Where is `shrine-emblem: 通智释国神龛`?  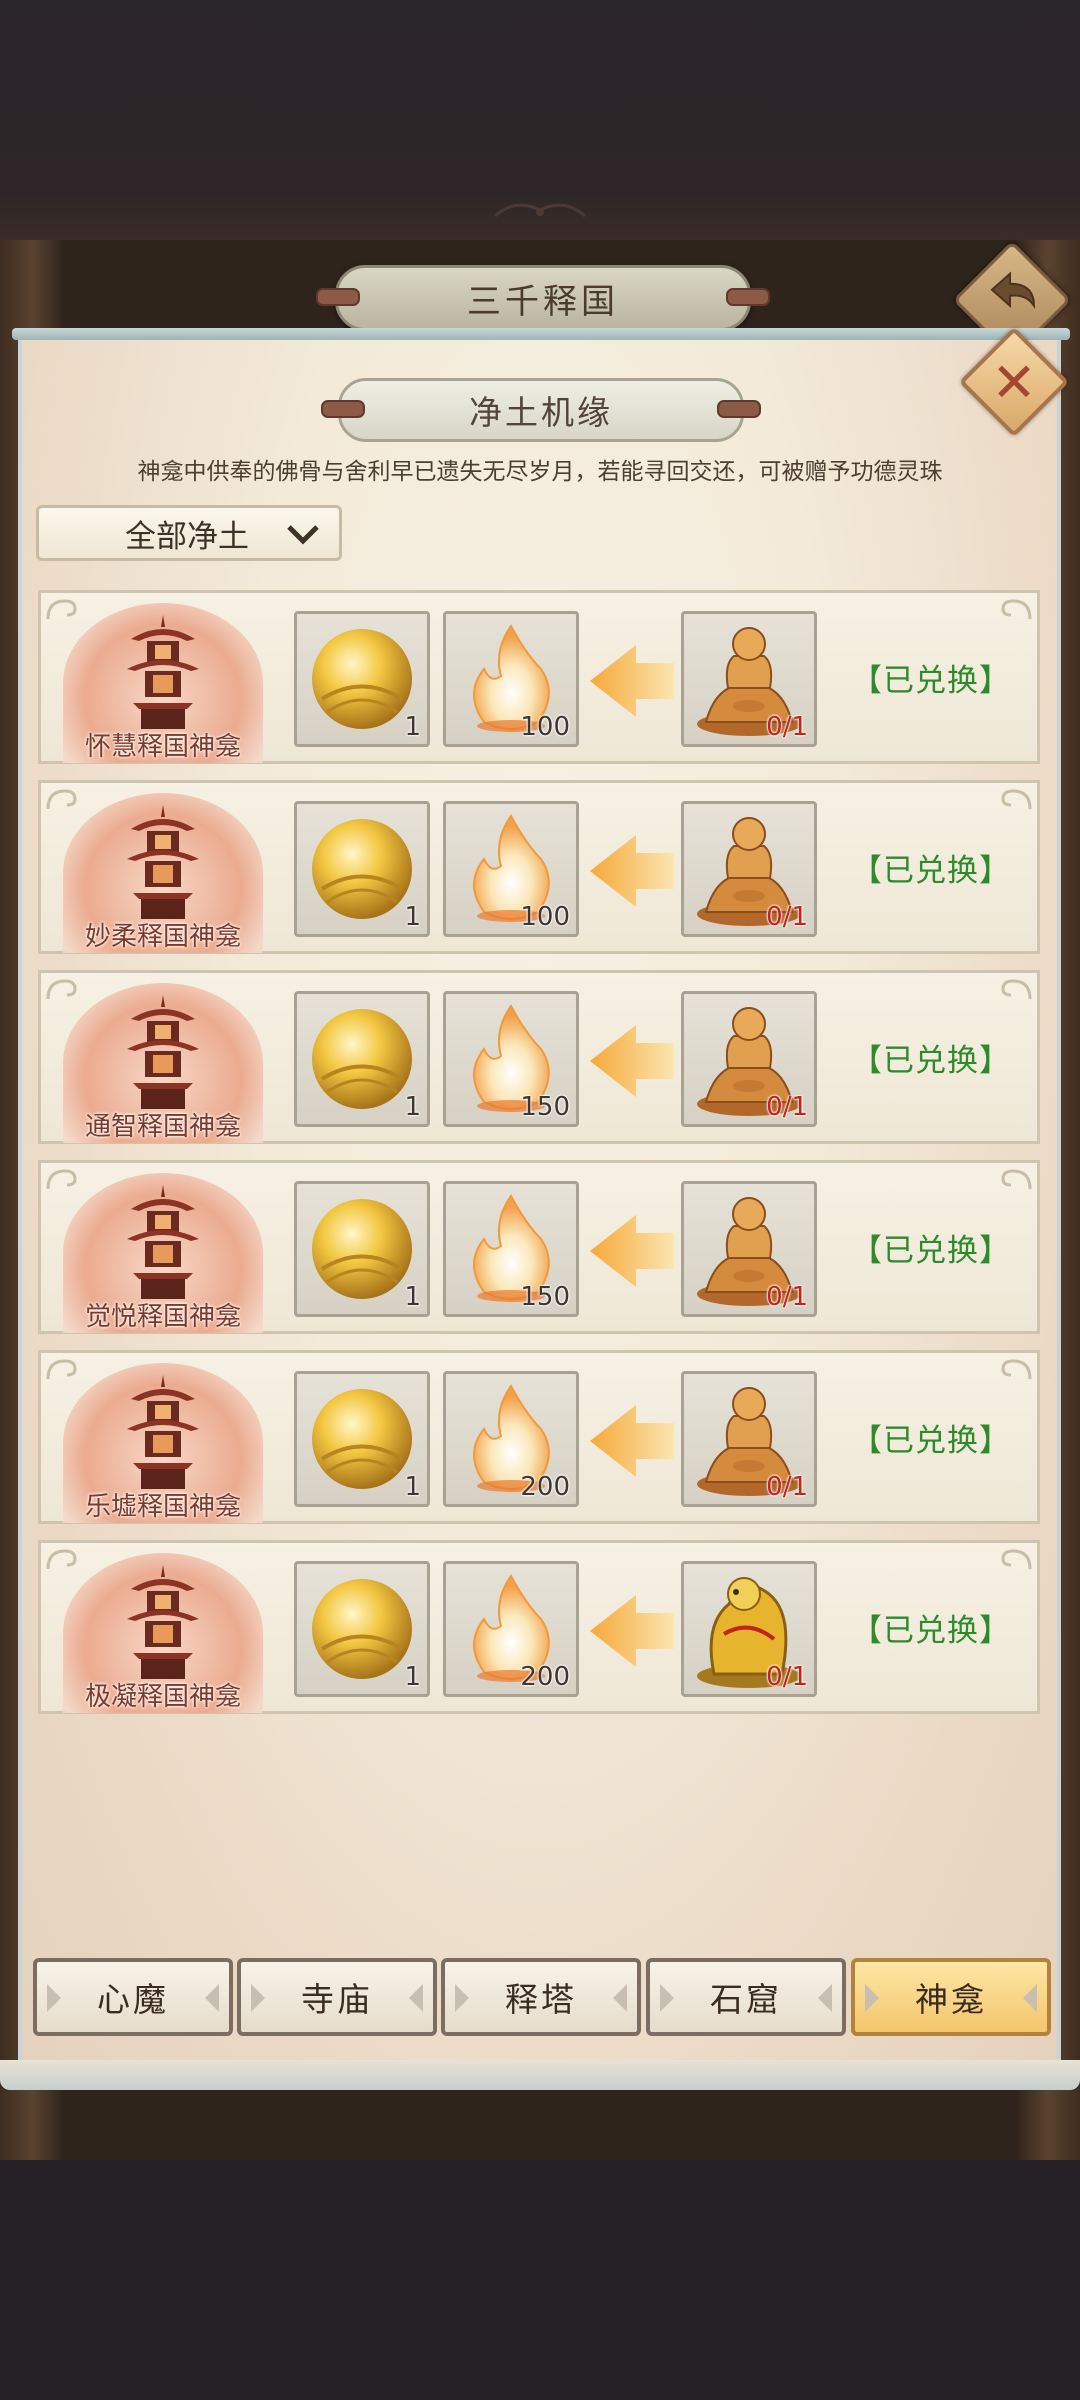 shrine-emblem: 通智释国神龛 is located at coordinates (163, 1063).